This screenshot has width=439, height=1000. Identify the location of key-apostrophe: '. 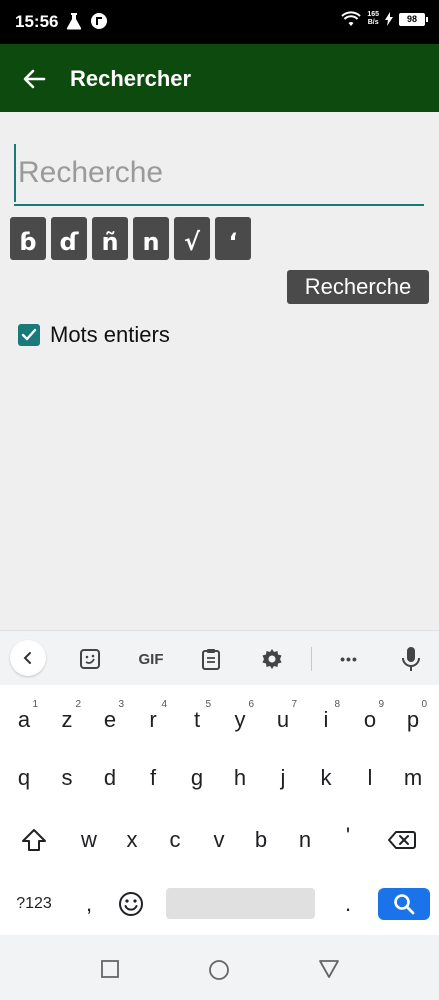
(348, 836).